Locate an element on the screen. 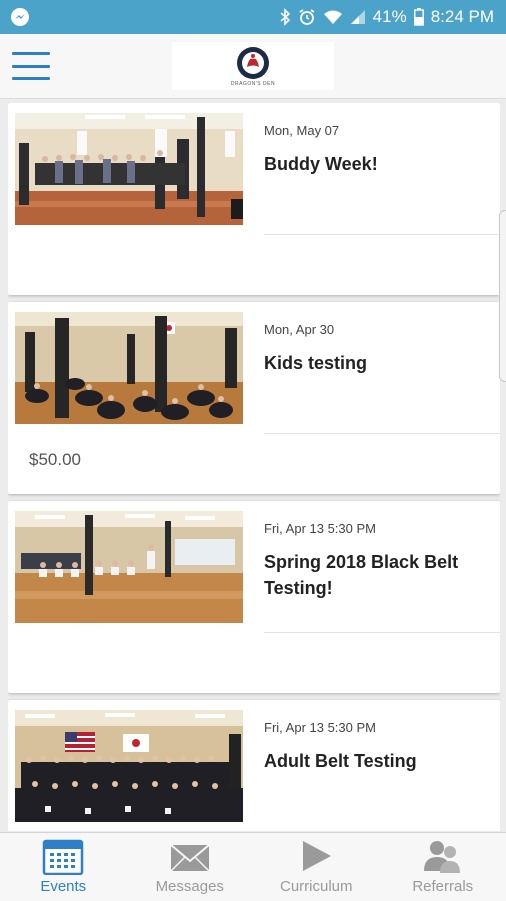 This screenshot has width=506, height=901. app-header: DRAGON'S DEN is located at coordinates (253, 66).